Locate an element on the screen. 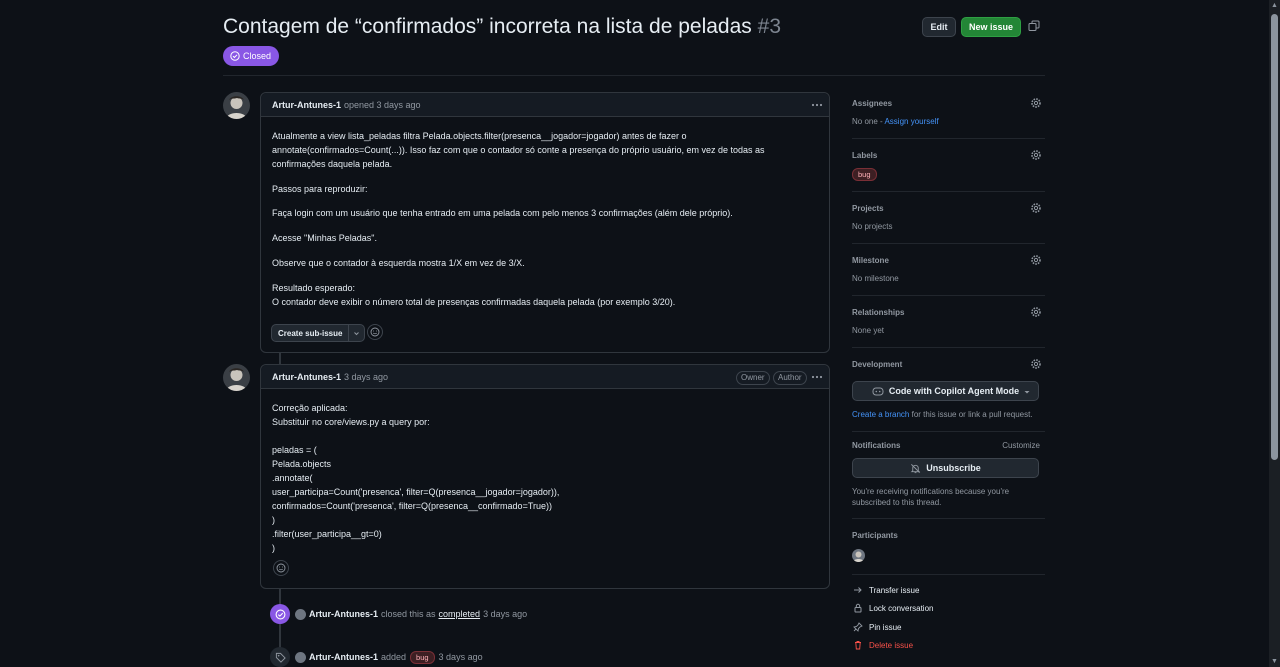  copilot-icon is located at coordinates (878, 391).